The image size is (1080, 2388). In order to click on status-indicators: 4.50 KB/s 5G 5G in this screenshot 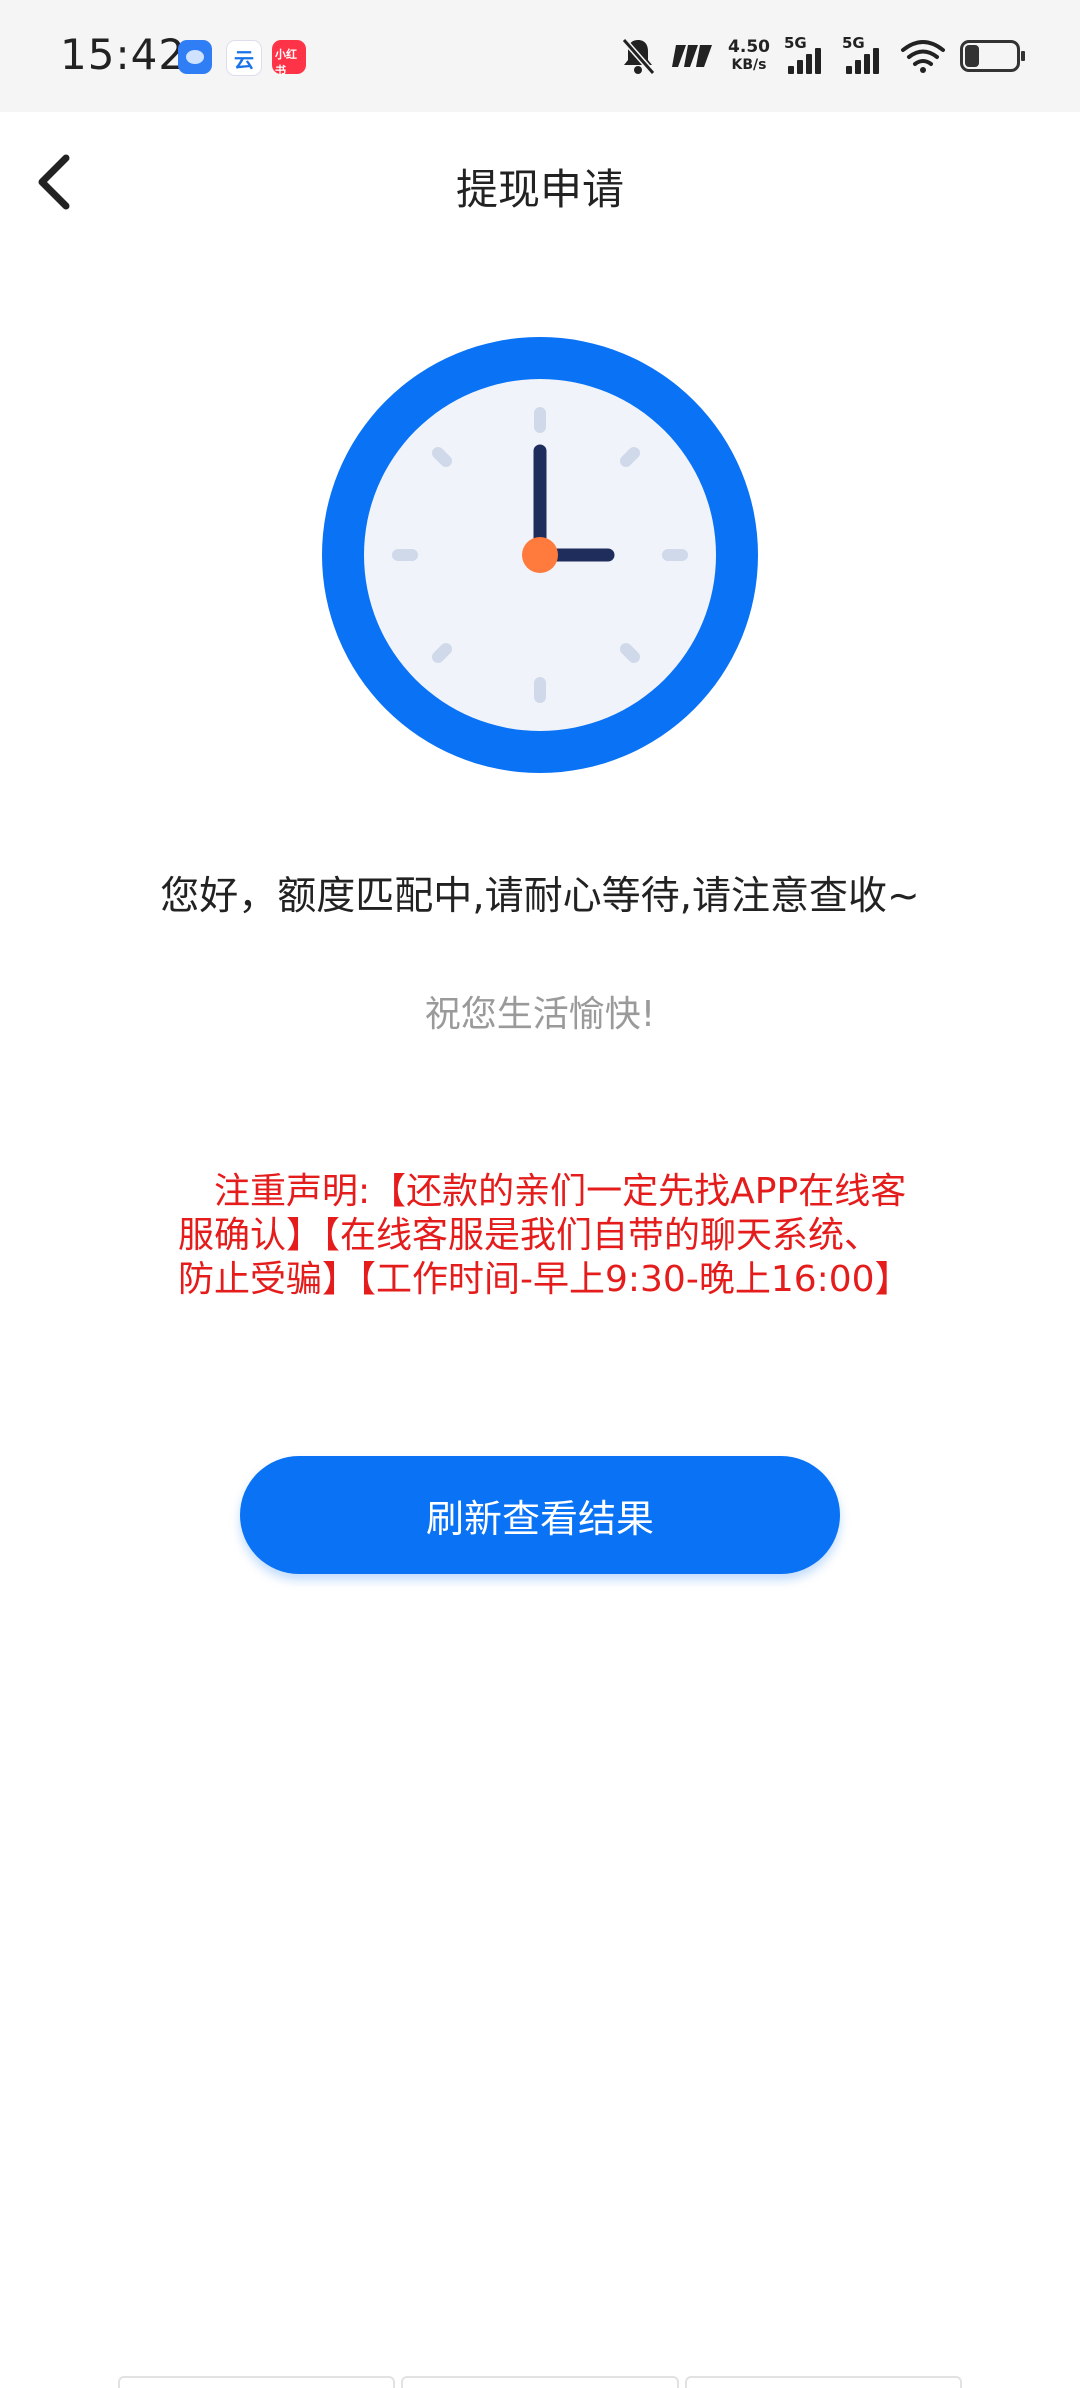, I will do `click(822, 56)`.